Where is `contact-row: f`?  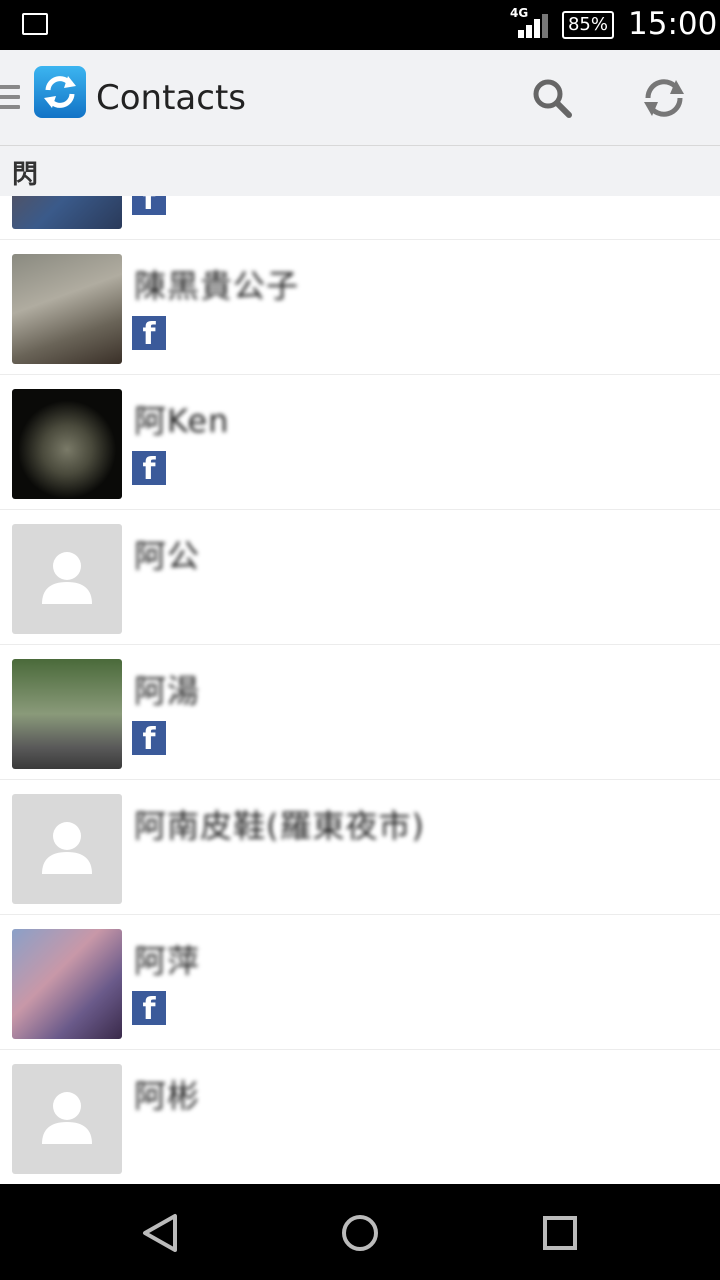
contact-row: f is located at coordinates (360, 218).